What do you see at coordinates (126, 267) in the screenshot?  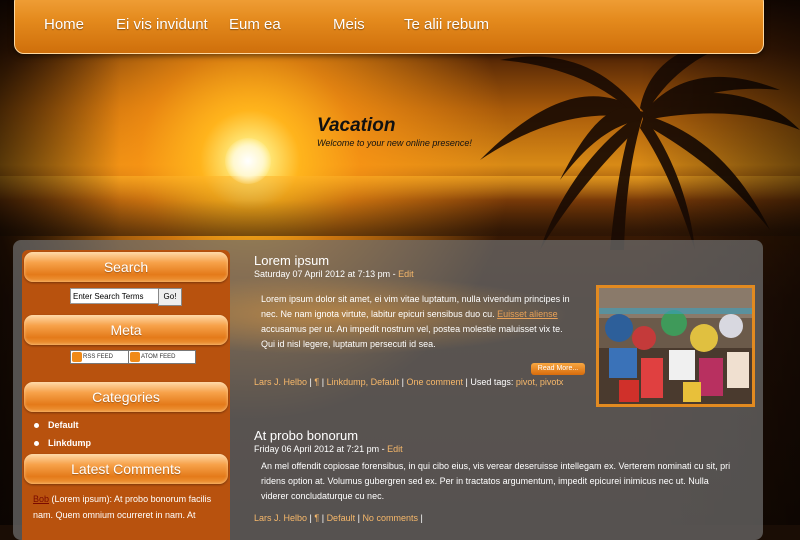 I see `search-heading: Search` at bounding box center [126, 267].